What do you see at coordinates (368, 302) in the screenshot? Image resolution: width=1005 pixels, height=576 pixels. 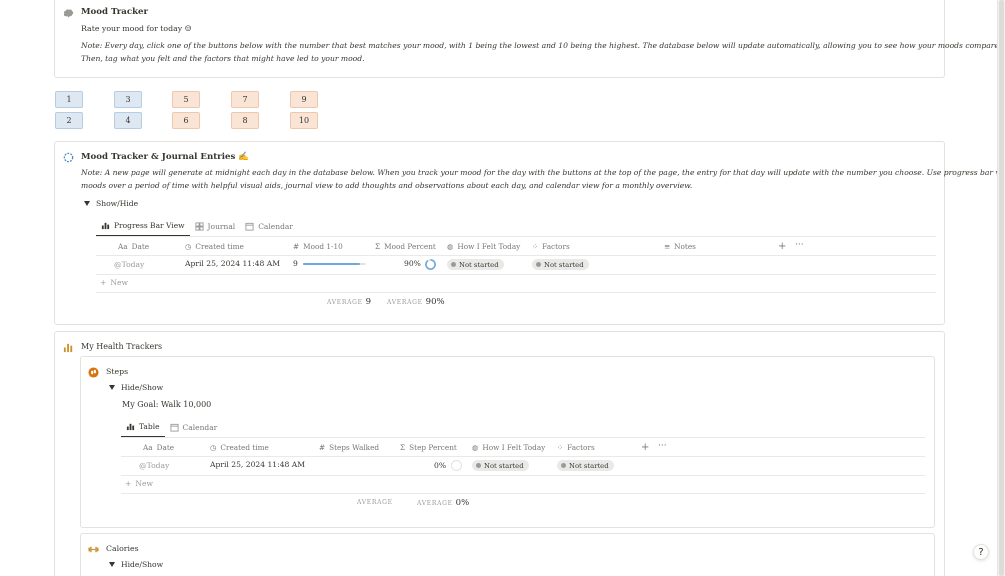 I see `avg-mood-value: 9` at bounding box center [368, 302].